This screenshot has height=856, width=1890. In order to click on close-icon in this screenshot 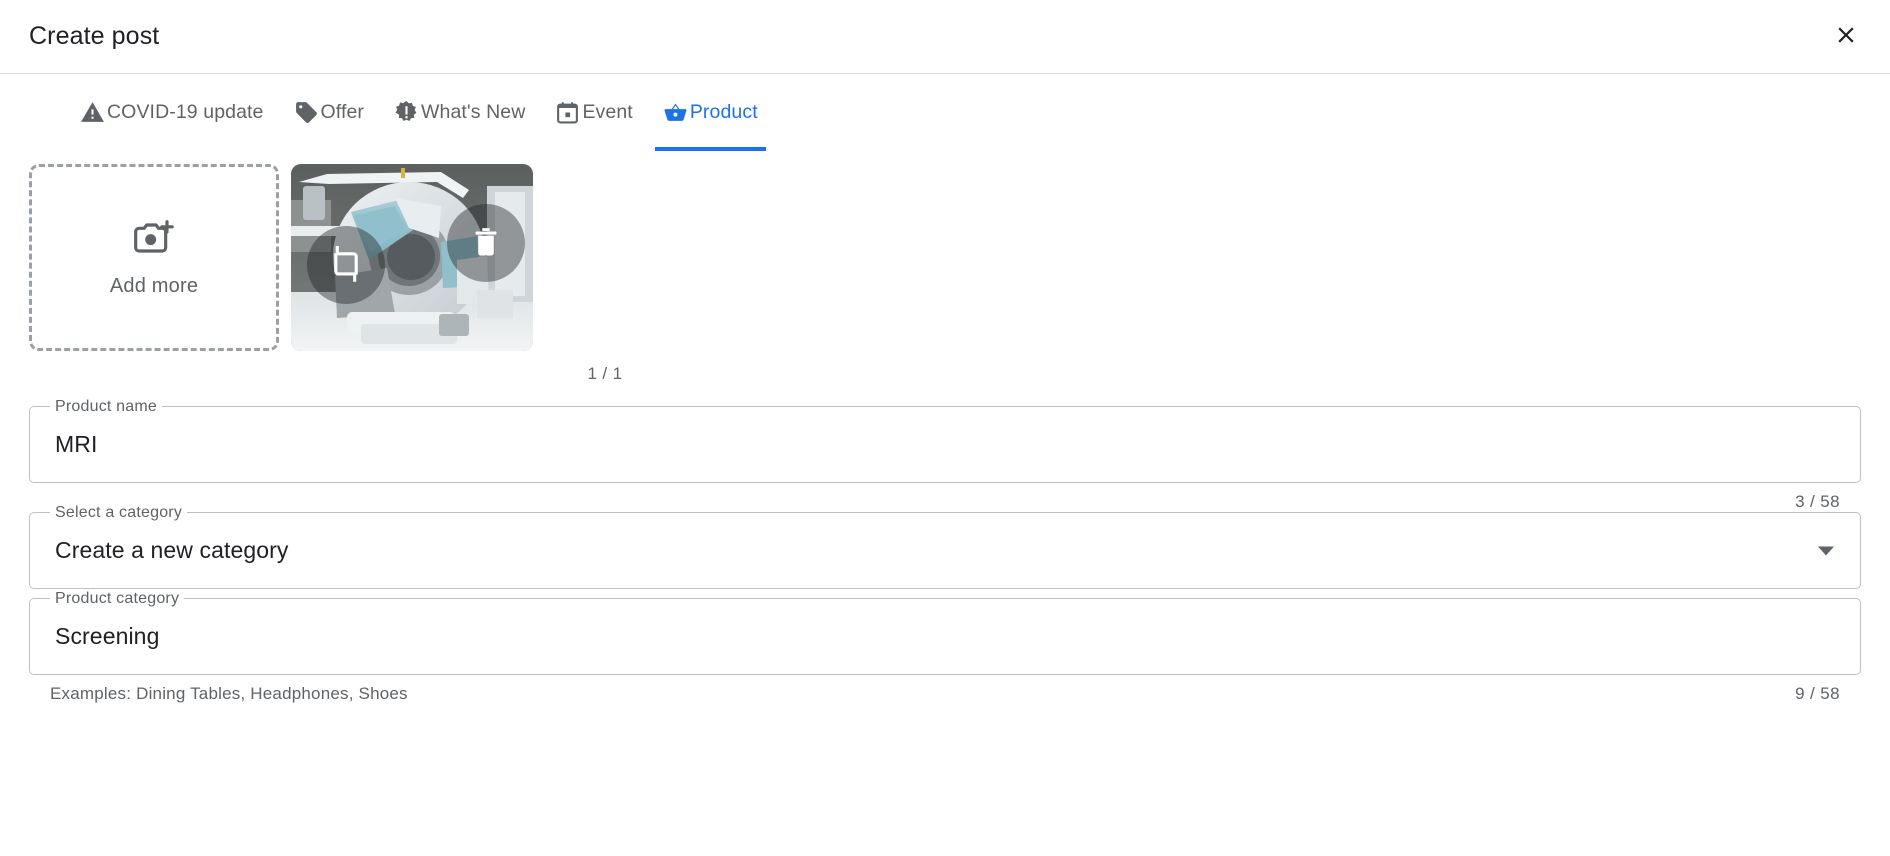, I will do `click(1846, 36)`.